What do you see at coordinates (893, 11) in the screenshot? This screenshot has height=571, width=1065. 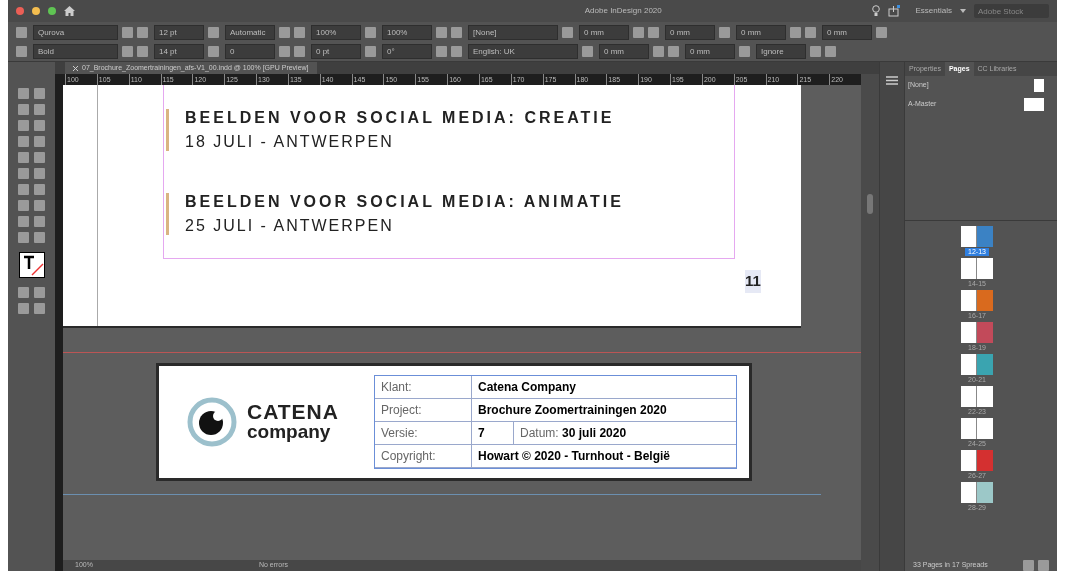 I see `share-icon` at bounding box center [893, 11].